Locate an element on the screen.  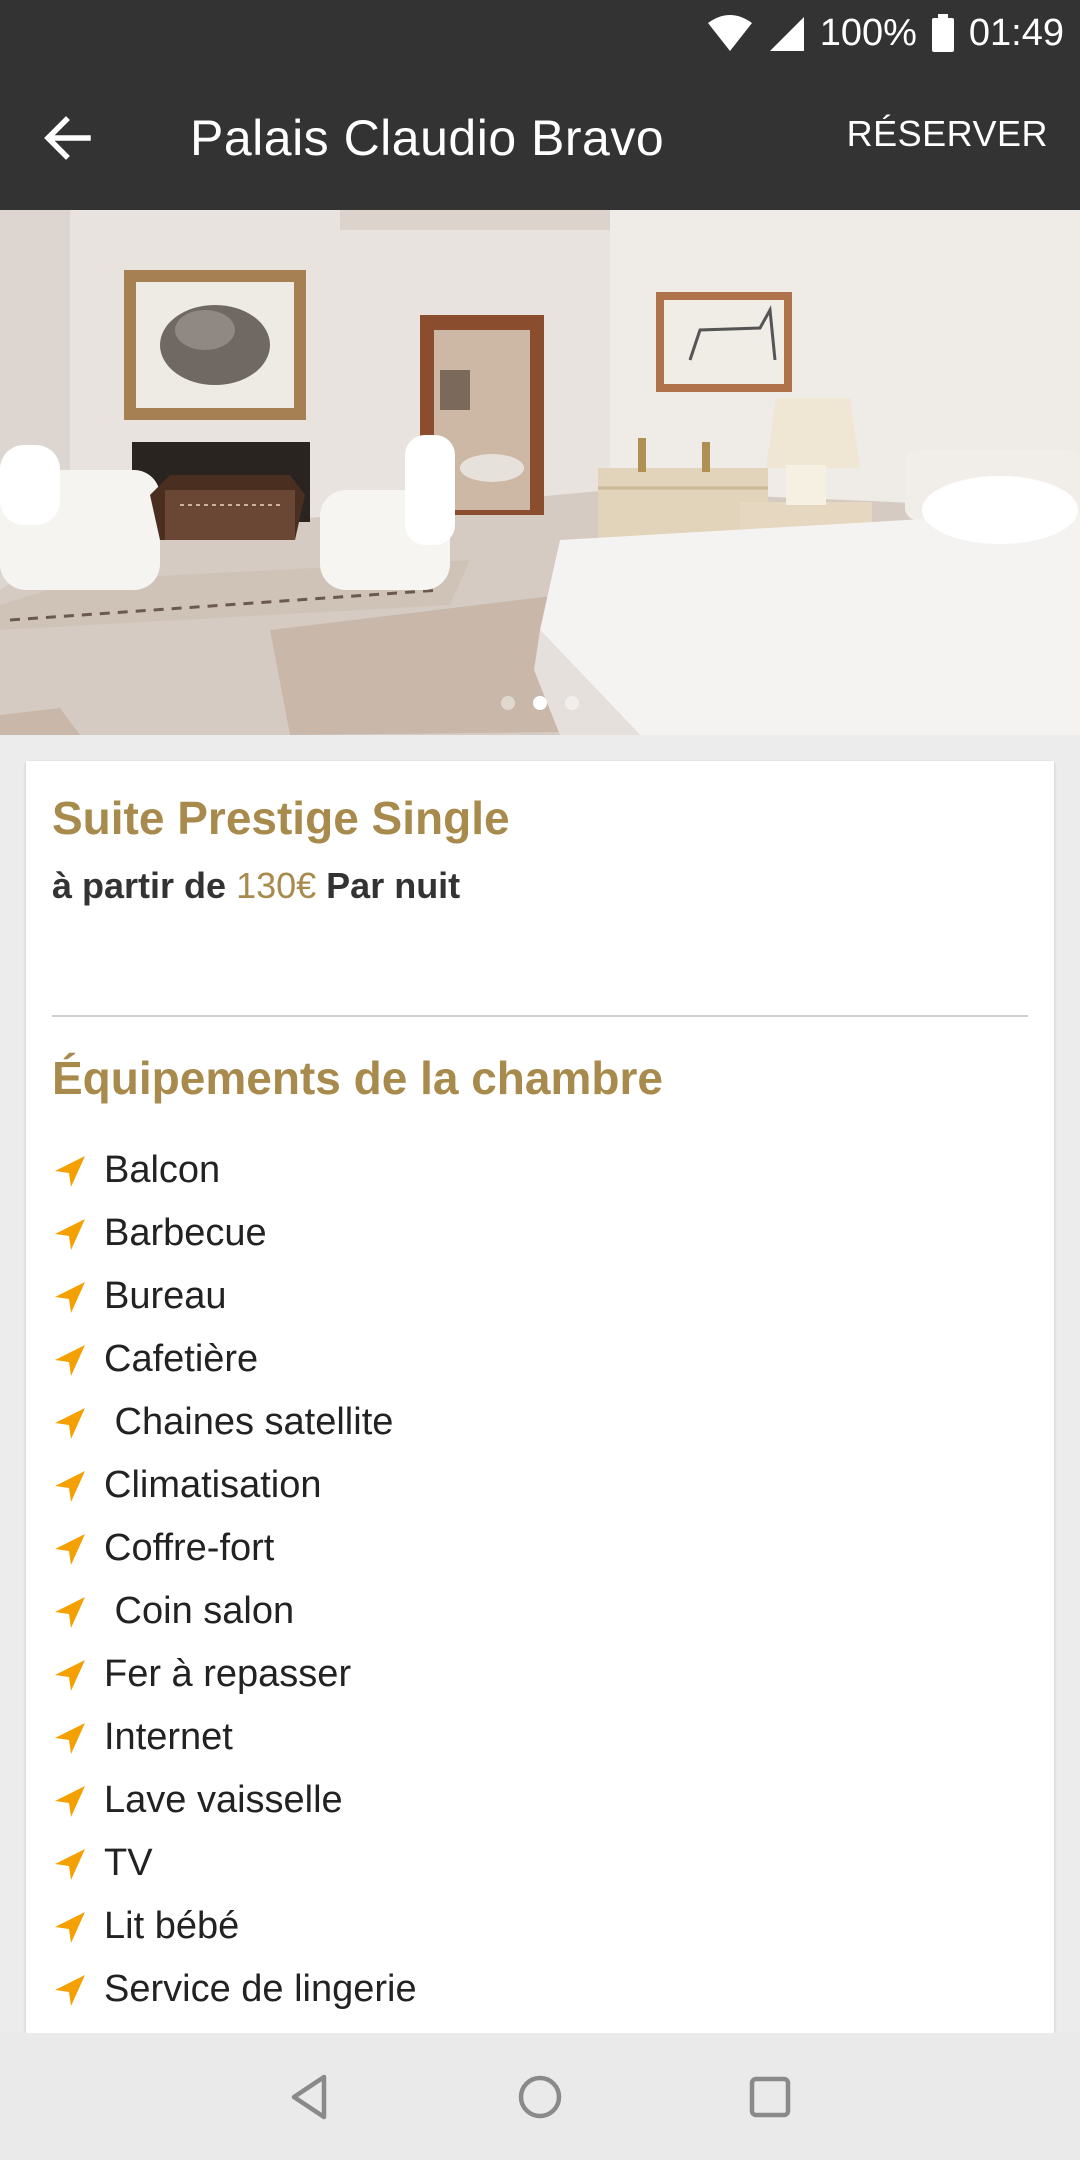
back-button is located at coordinates (68, 138).